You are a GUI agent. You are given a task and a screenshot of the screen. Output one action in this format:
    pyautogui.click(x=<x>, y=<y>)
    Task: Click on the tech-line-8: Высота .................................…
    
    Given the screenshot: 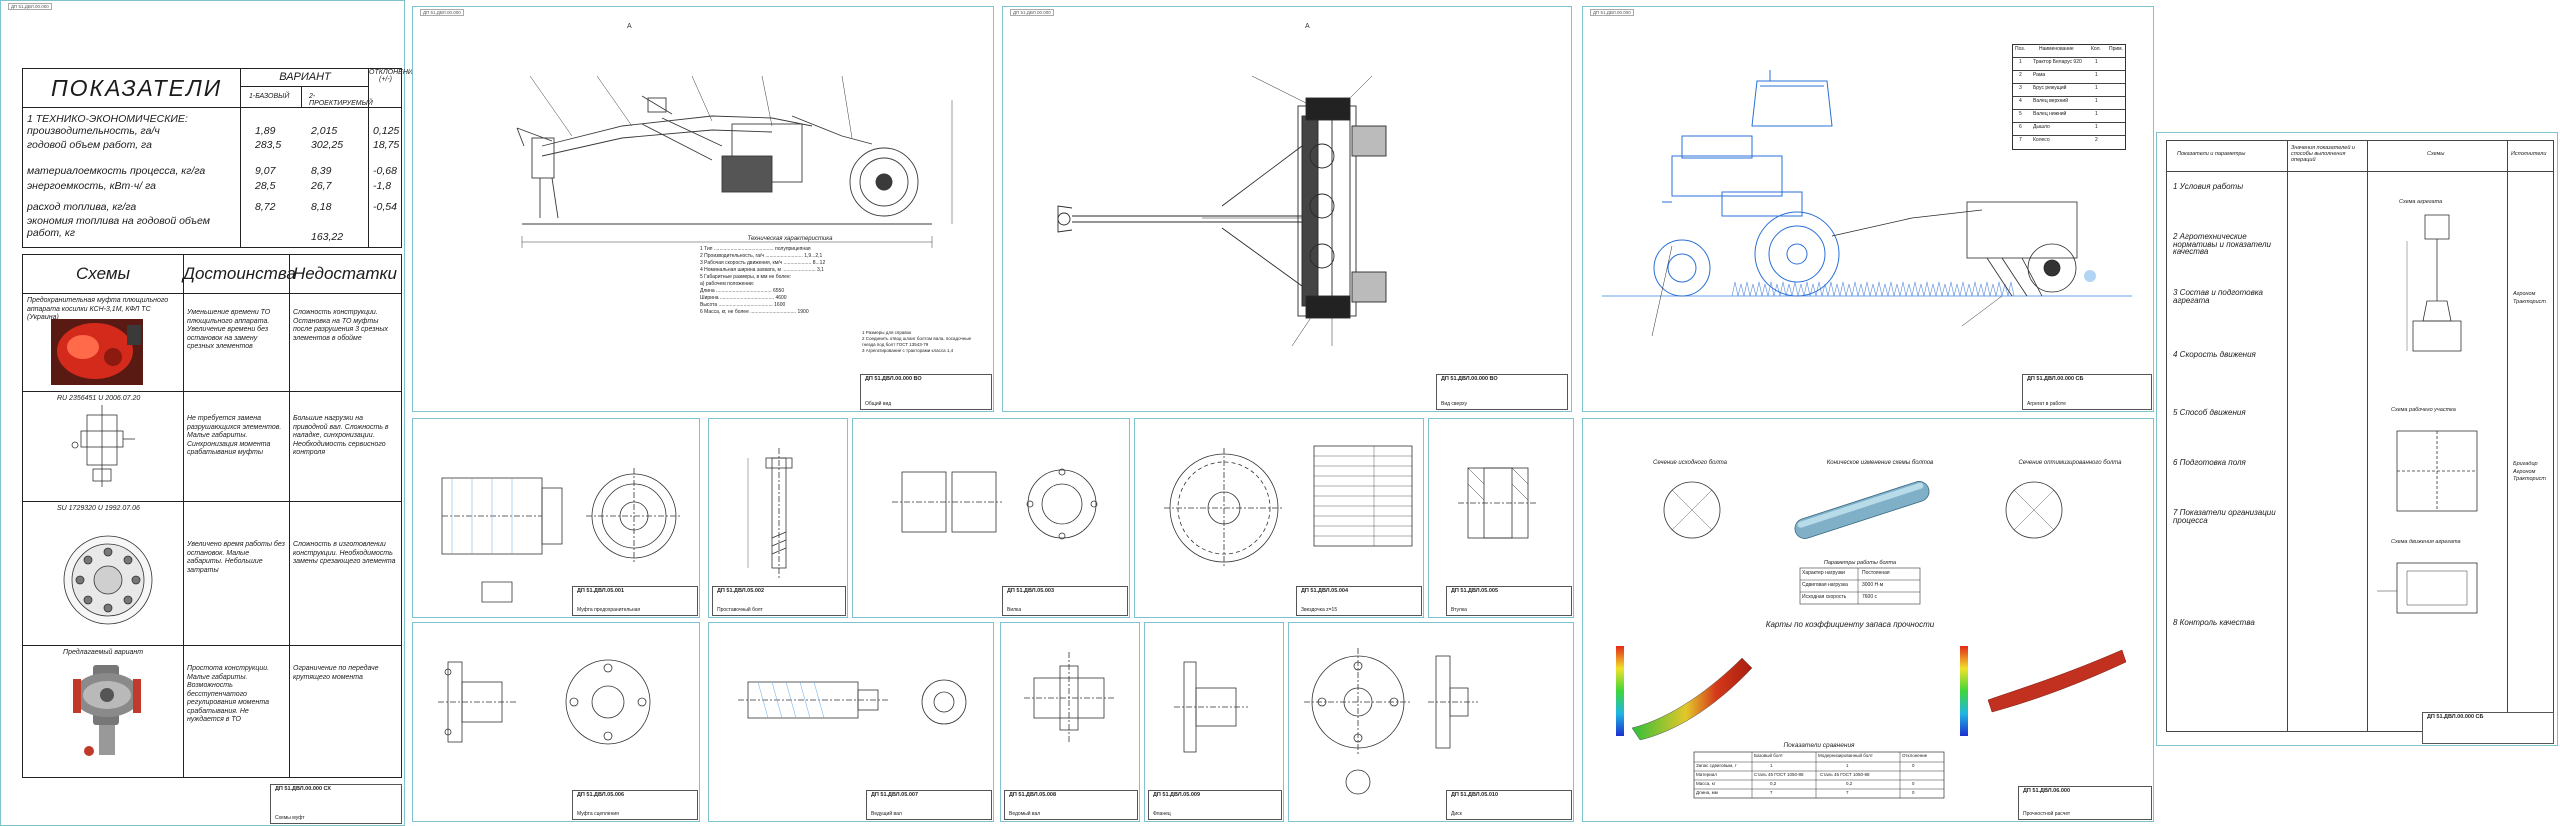 What is the action you would take?
    pyautogui.click(x=743, y=305)
    